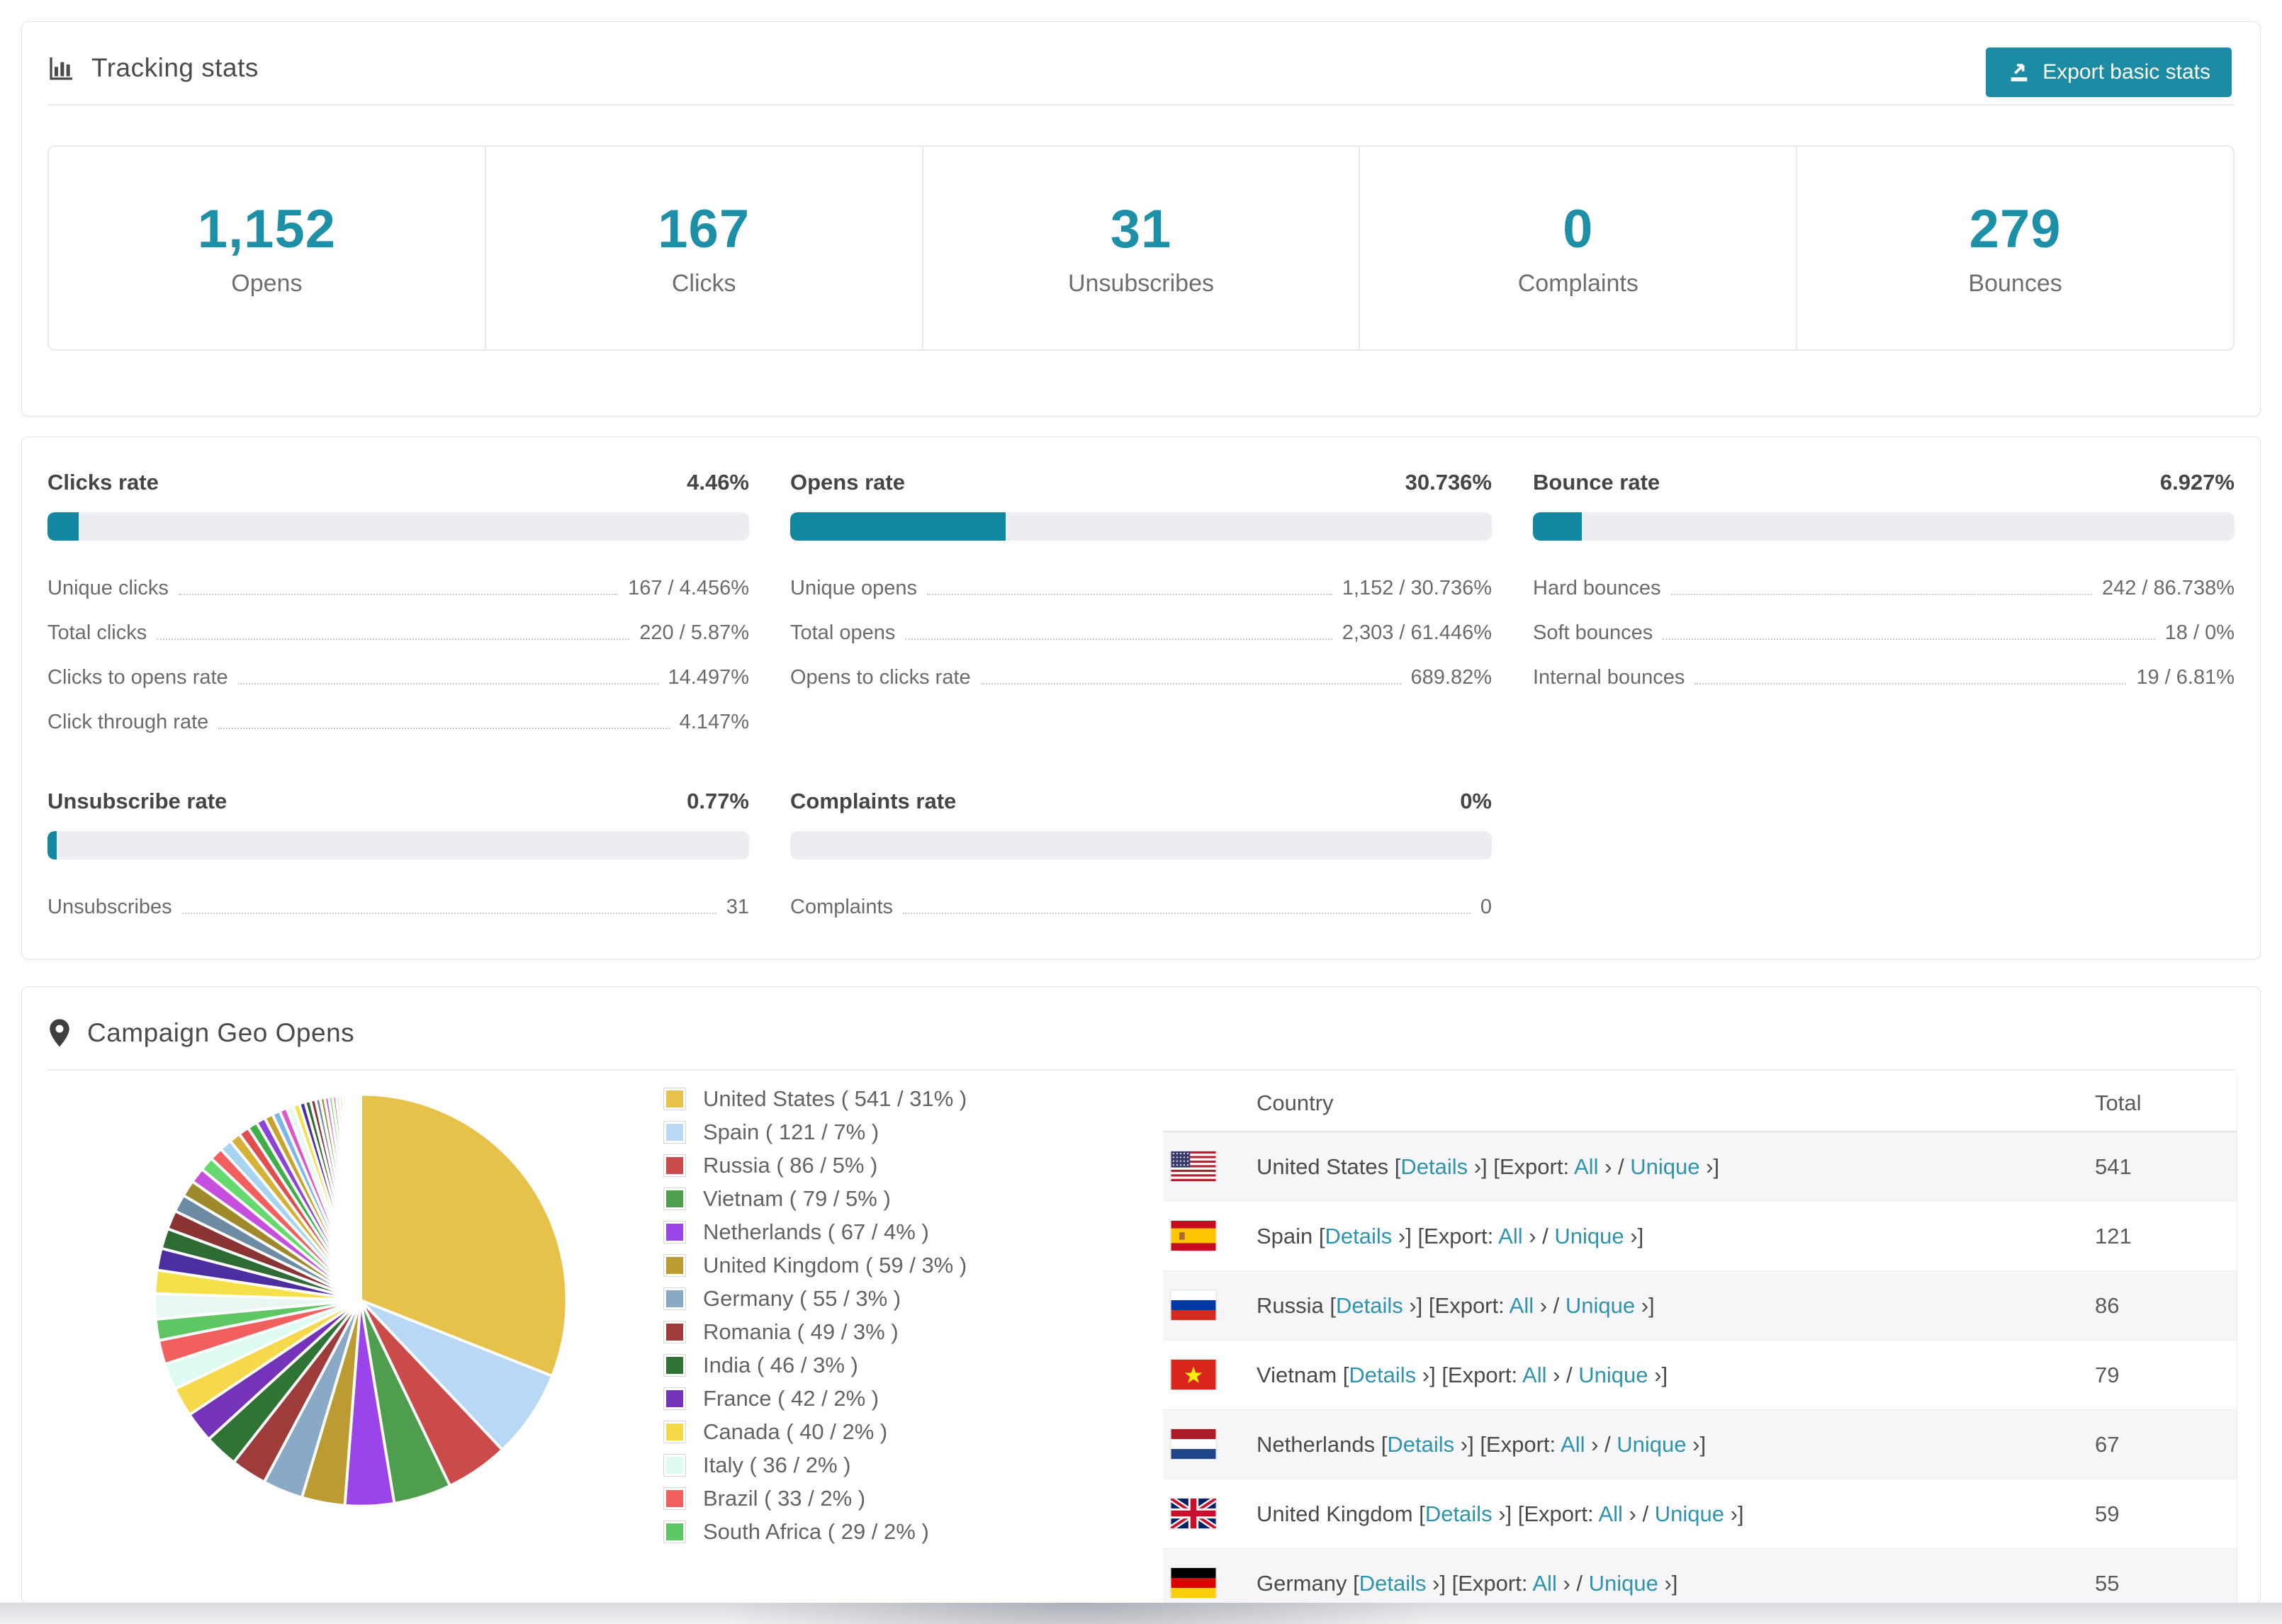 This screenshot has height=1624, width=2282. What do you see at coordinates (398, 482) in the screenshot?
I see `rate-head: Clicks rate 4.46%` at bounding box center [398, 482].